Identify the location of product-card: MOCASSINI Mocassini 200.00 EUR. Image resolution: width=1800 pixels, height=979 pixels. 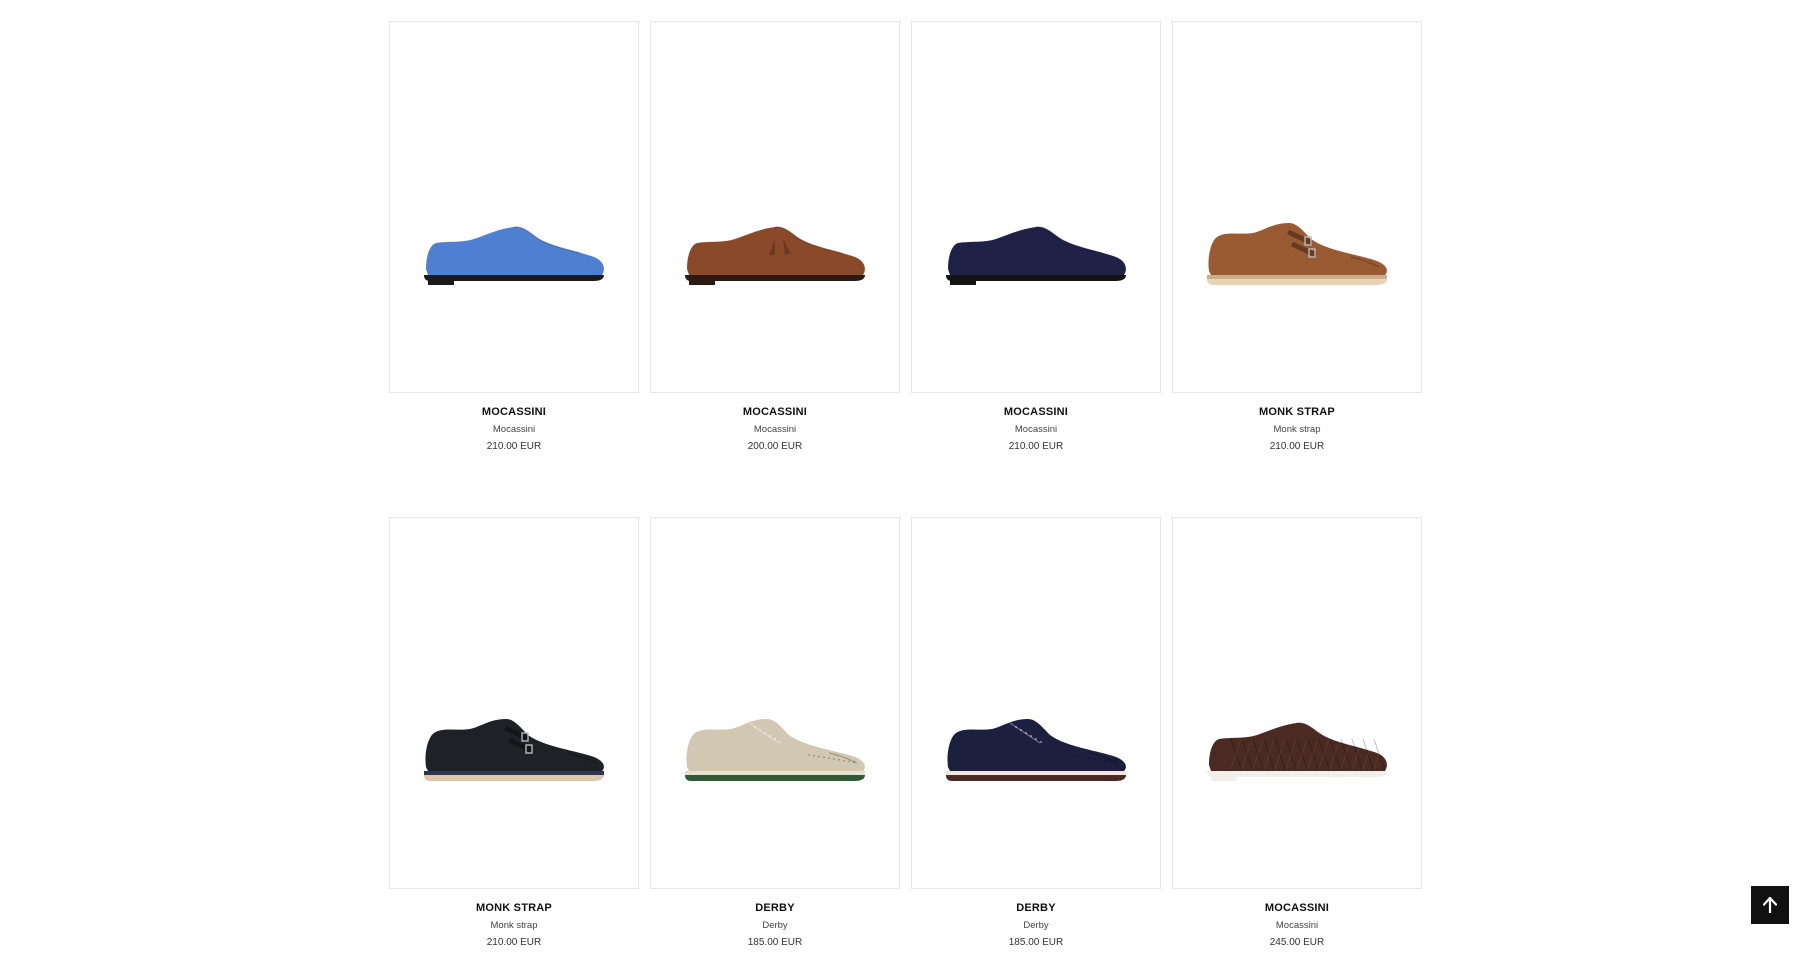
(775, 252).